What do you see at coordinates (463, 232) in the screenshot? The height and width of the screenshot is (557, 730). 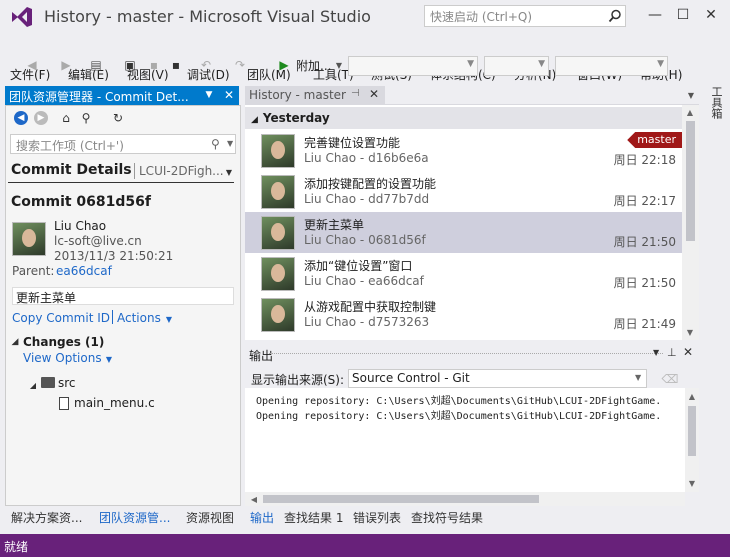 I see `commit-row-selected: 更新主菜单 Liu Chao - 0681d56f 周日 21:50` at bounding box center [463, 232].